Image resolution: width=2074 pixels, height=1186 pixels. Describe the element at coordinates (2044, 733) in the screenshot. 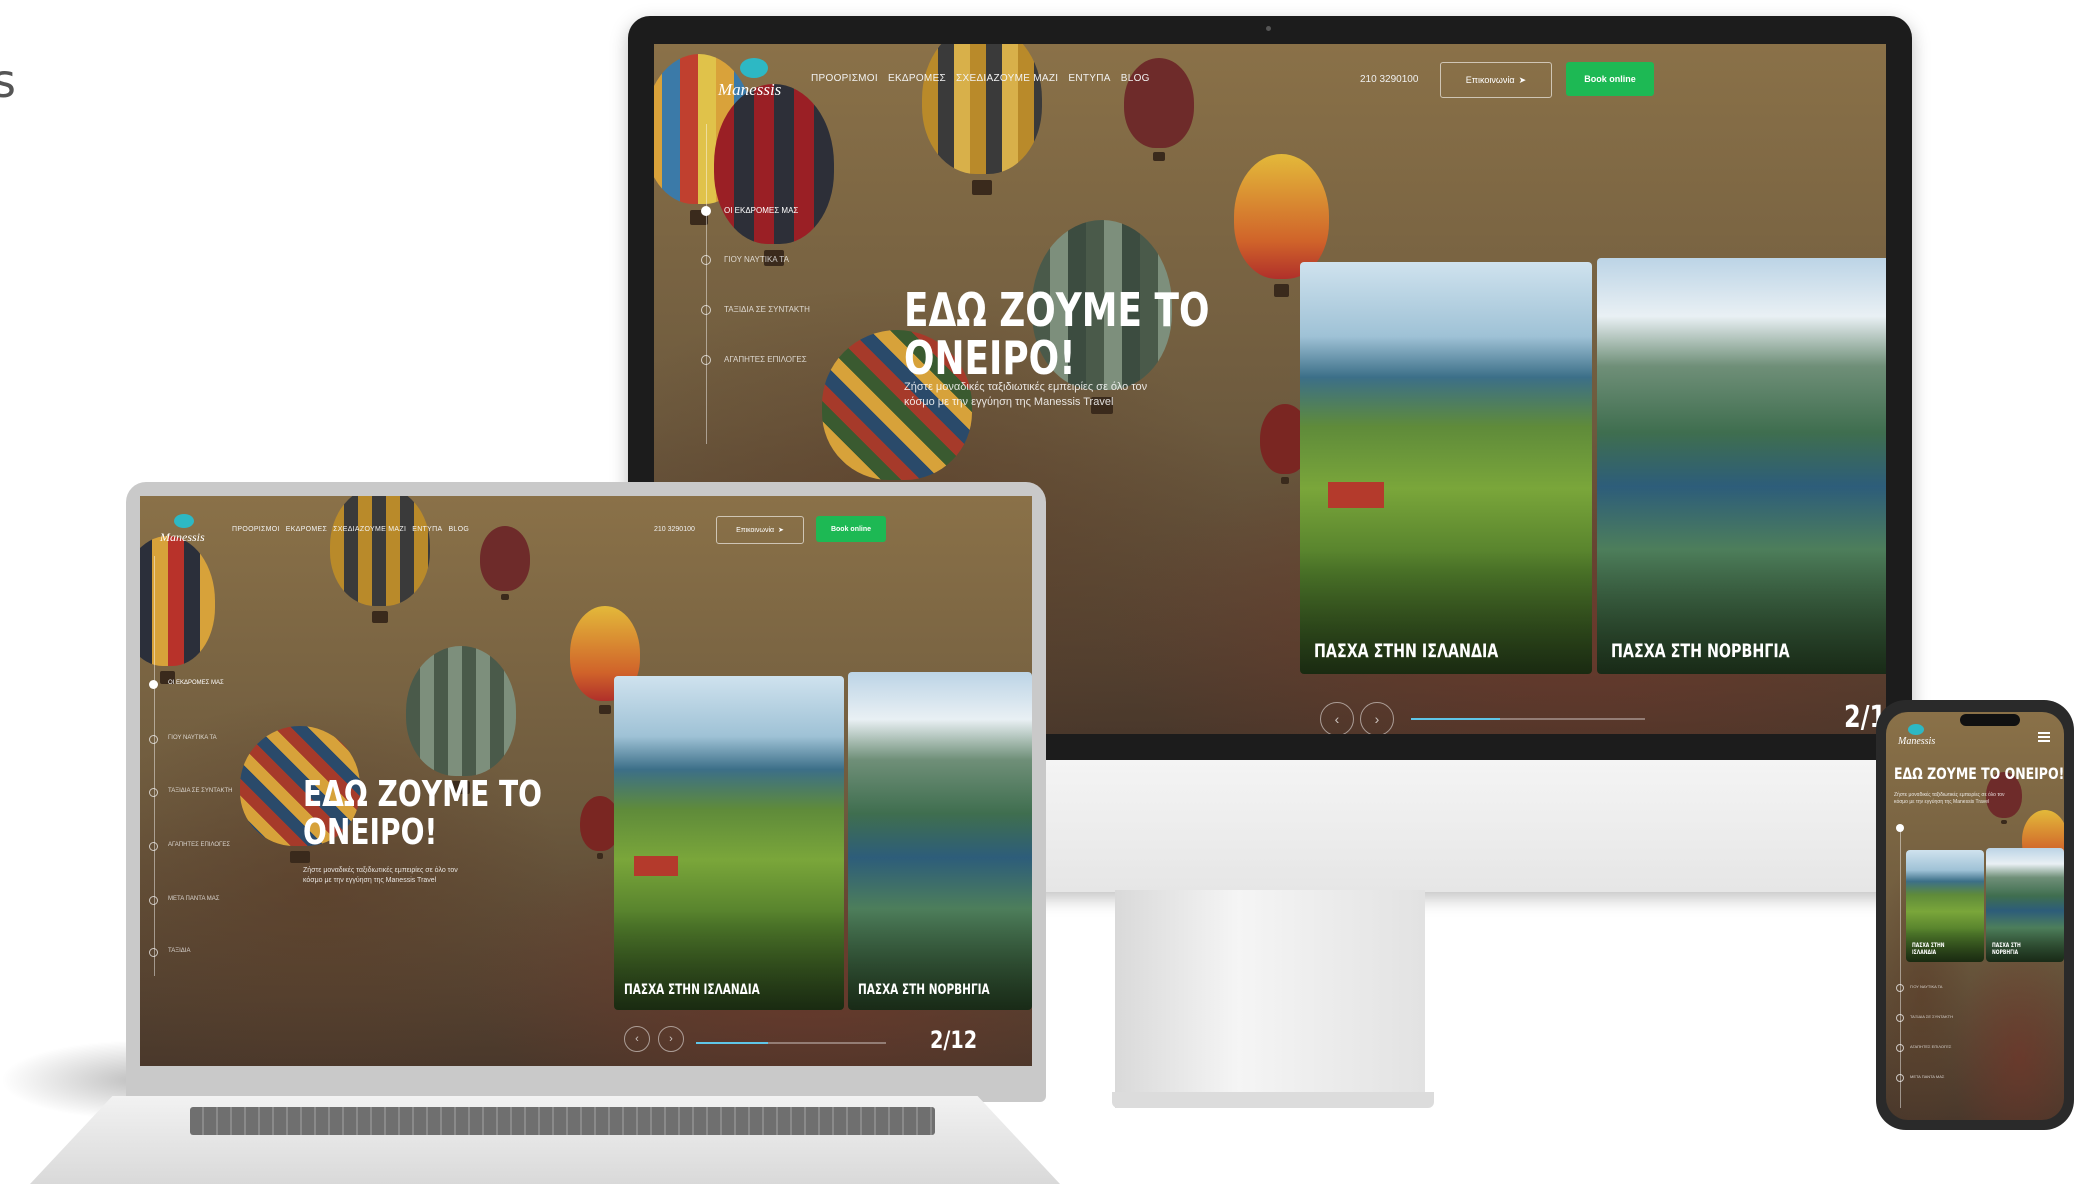

I see `hamburger-menu-icon` at that location.